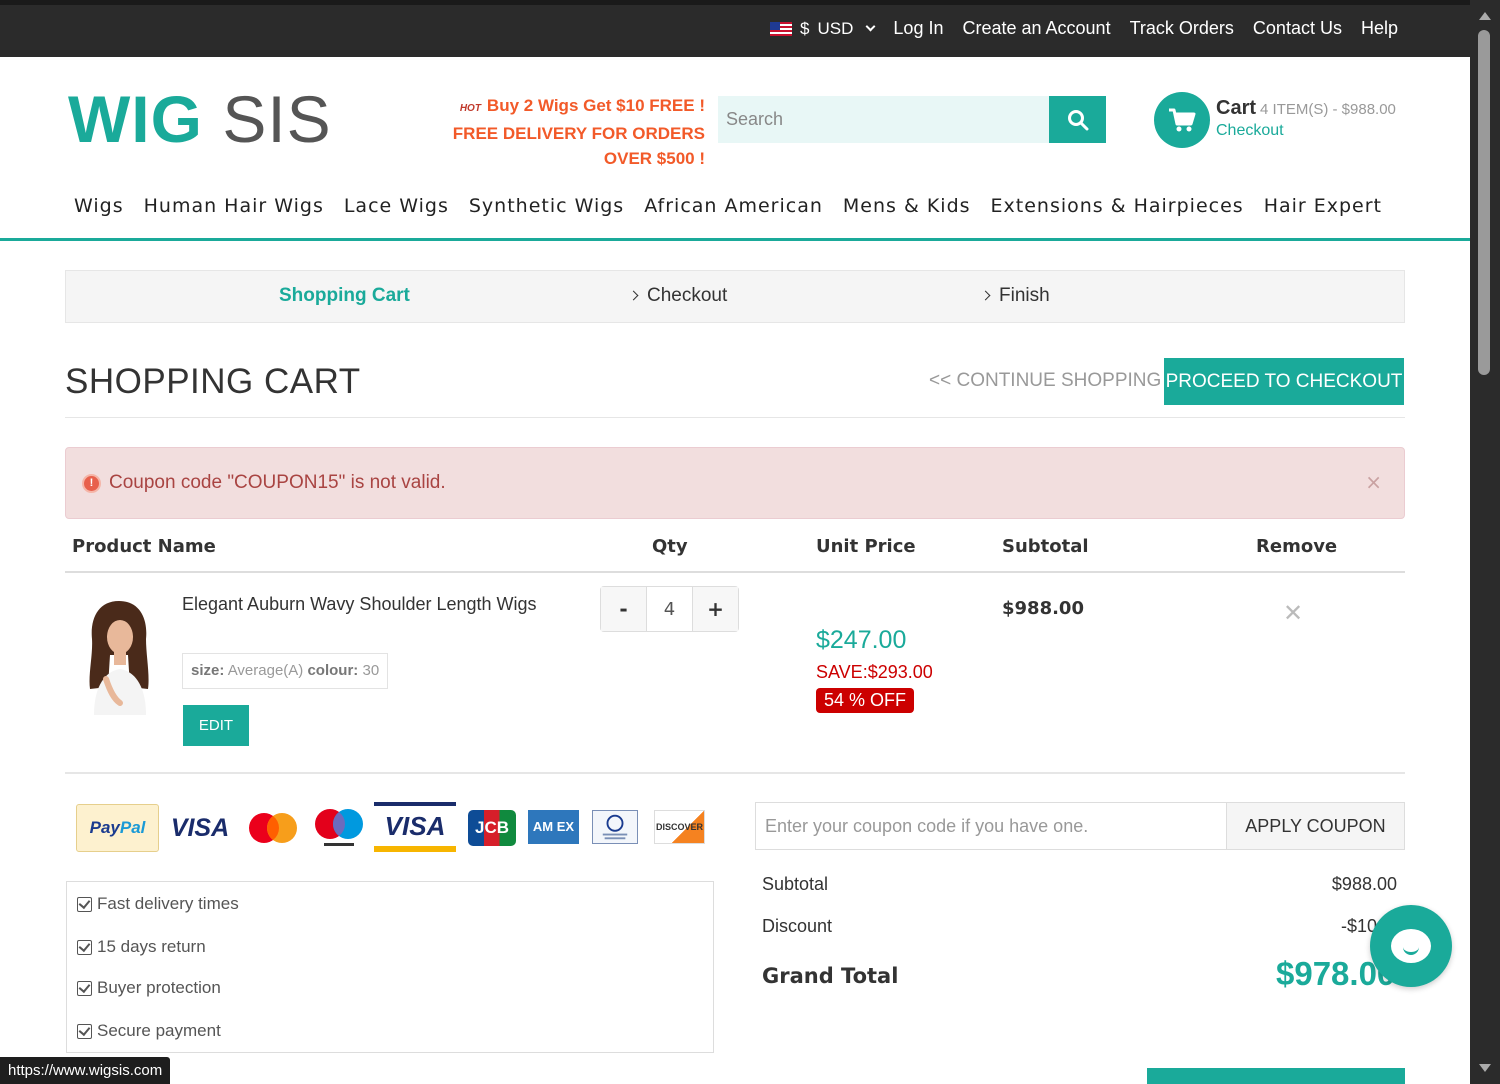 The height and width of the screenshot is (1084, 1500). What do you see at coordinates (883, 119) in the screenshot?
I see `search-input` at bounding box center [883, 119].